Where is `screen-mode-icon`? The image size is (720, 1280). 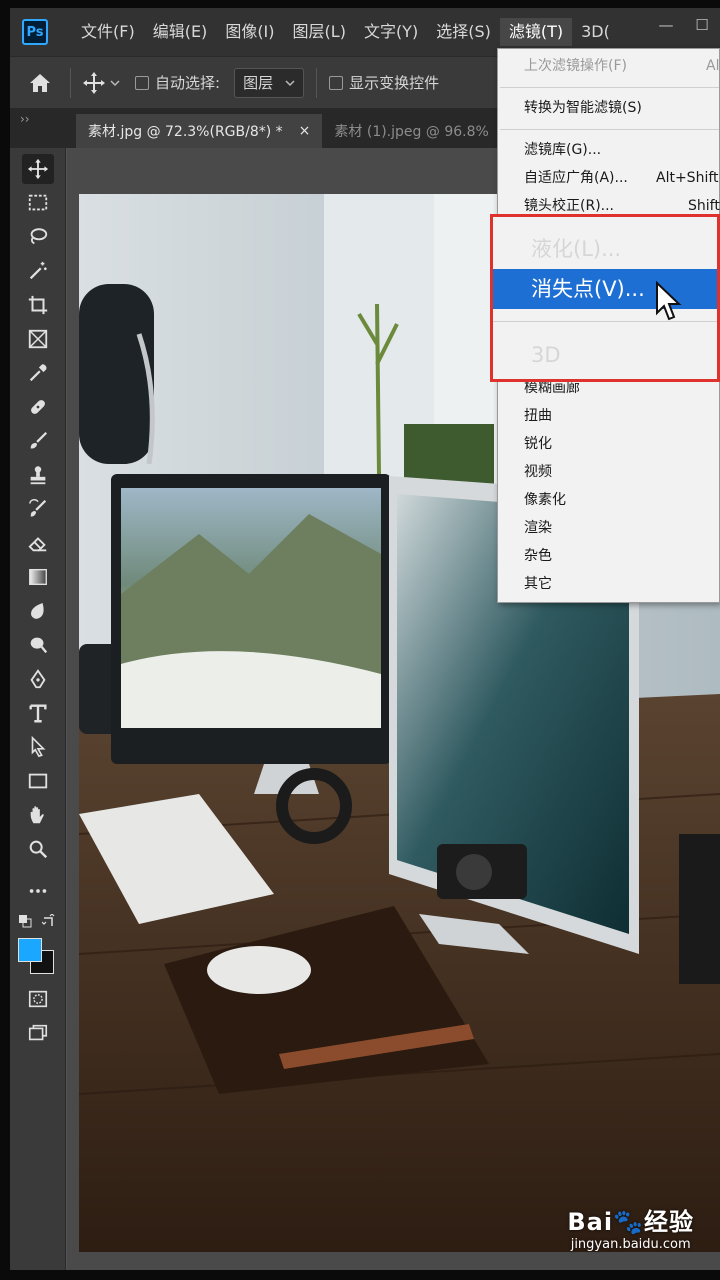 screen-mode-icon is located at coordinates (38, 1032).